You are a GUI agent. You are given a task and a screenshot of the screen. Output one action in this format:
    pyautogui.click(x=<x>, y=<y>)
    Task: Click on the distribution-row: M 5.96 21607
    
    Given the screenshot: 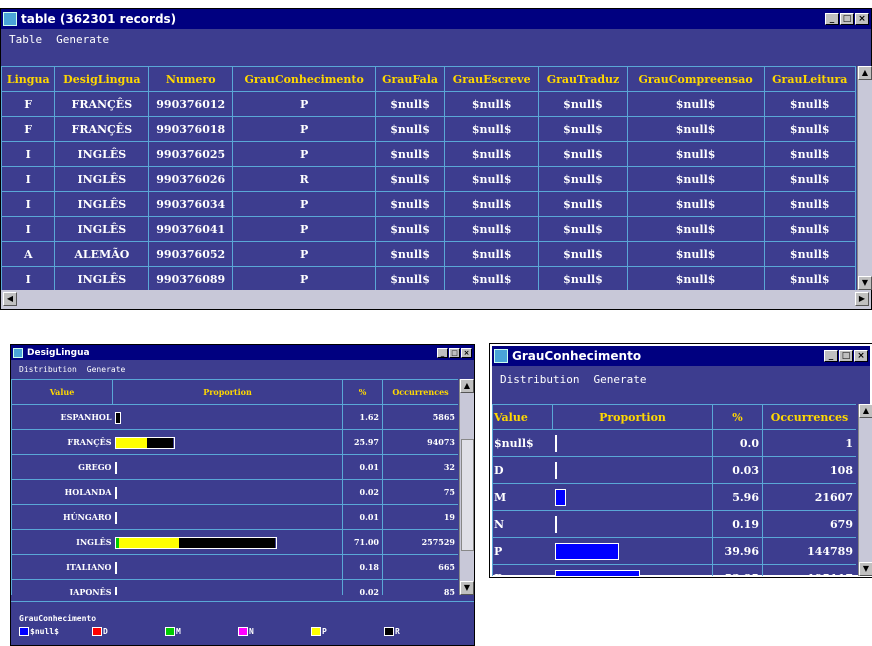 What is the action you would take?
    pyautogui.click(x=674, y=497)
    